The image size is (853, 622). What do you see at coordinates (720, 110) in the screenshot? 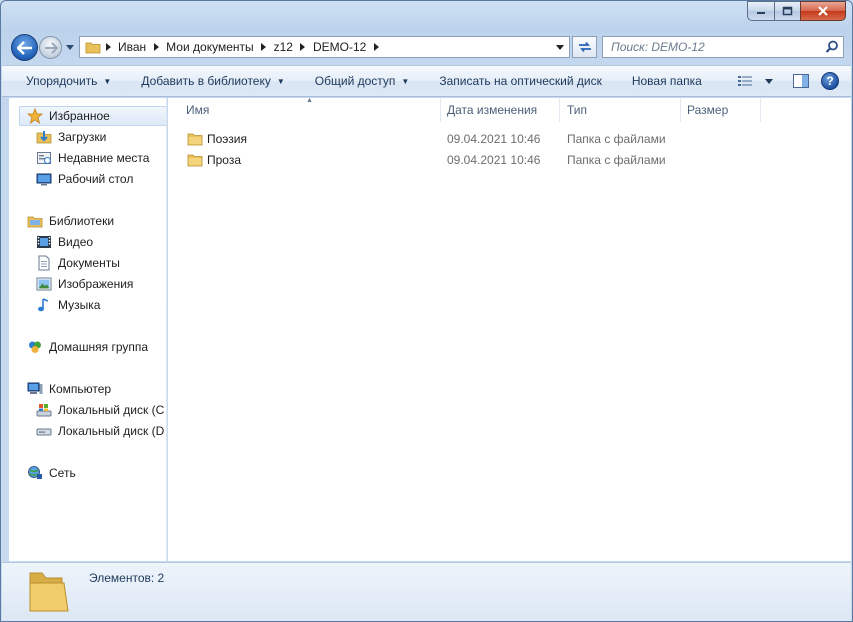
I see `column-header-size: Размер` at bounding box center [720, 110].